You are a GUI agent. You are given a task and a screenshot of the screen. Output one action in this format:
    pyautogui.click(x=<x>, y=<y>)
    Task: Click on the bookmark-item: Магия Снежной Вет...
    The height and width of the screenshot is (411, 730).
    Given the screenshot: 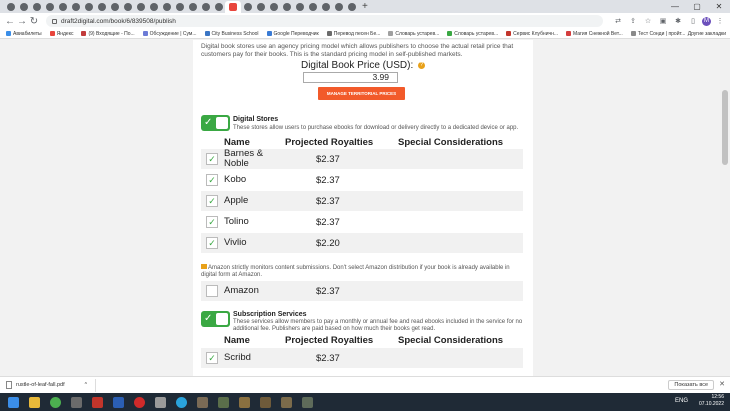 What is the action you would take?
    pyautogui.click(x=594, y=34)
    